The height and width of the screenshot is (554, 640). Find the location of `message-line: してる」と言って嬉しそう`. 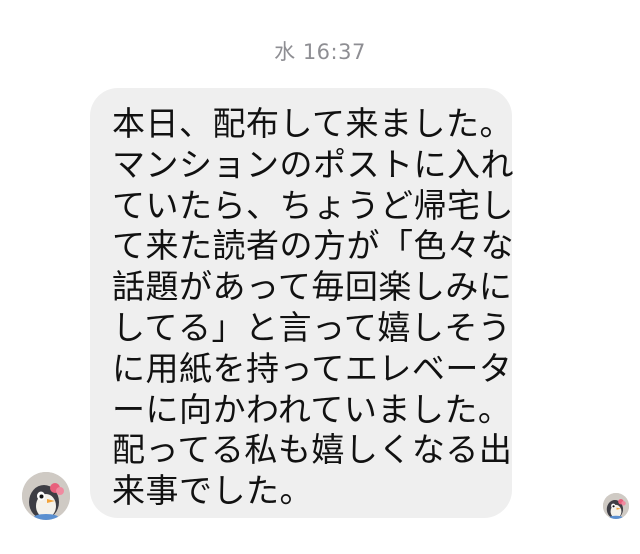

message-line: してる」と言って嬉しそう is located at coordinates (312, 327).